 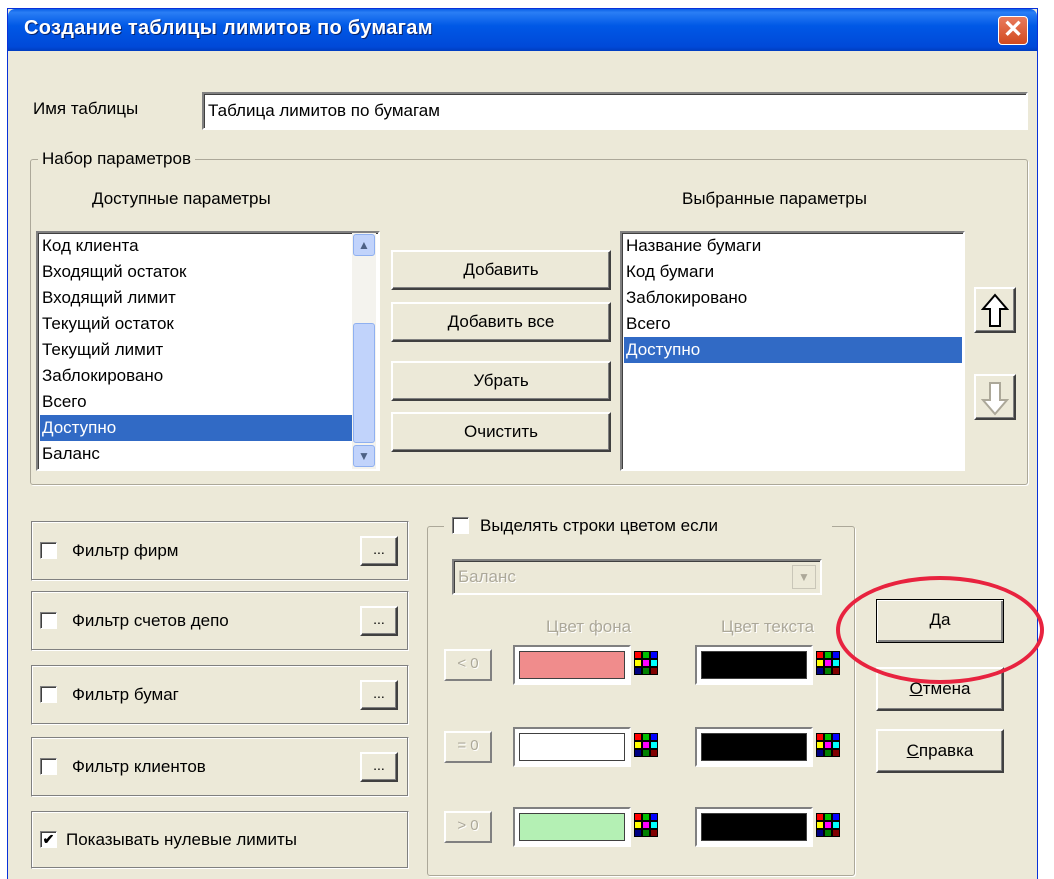 I want to click on highlight-legend: Выделять строки цветом если, so click(x=638, y=526).